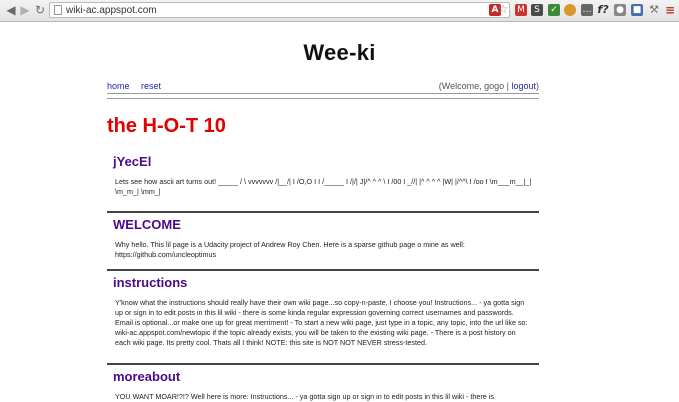 This screenshot has width=679, height=402. Describe the element at coordinates (11, 10) in the screenshot. I see `back-icon: ◀` at that location.